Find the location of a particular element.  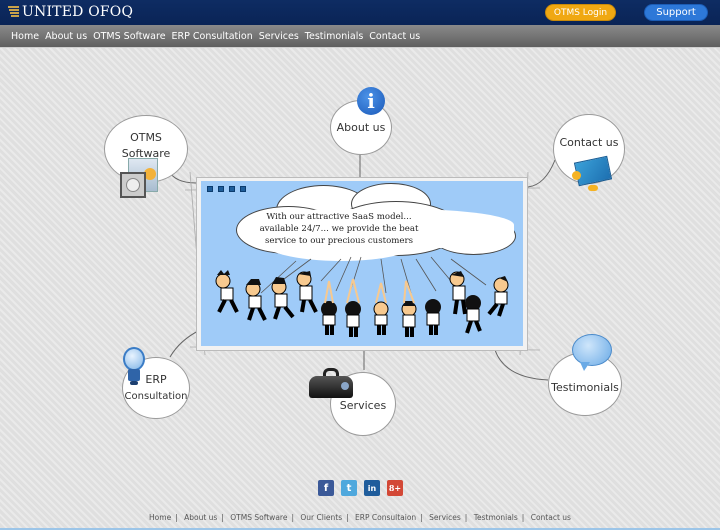

otms-label-line1: OTMS is located at coordinates (146, 137).